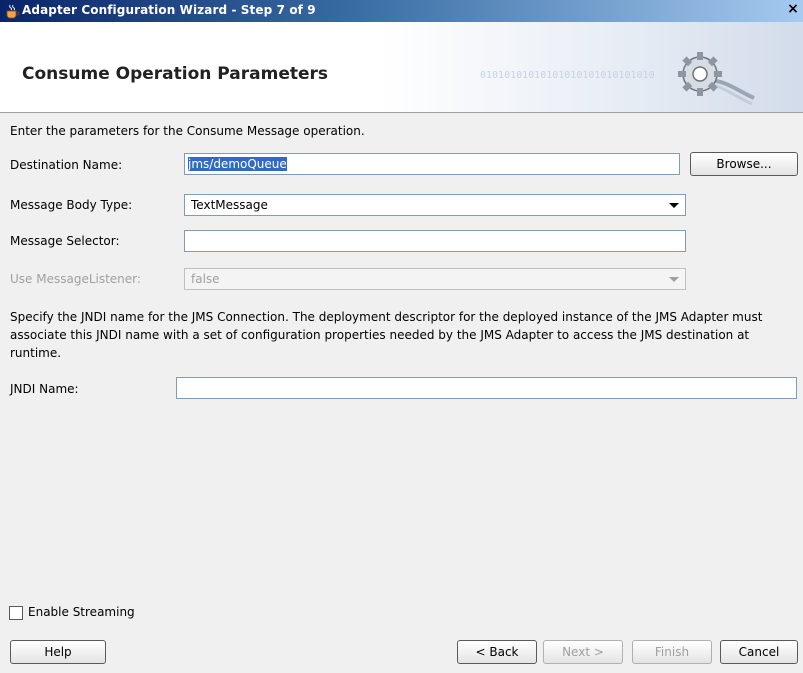 The width and height of the screenshot is (803, 673). I want to click on back-button: < Back, so click(497, 652).